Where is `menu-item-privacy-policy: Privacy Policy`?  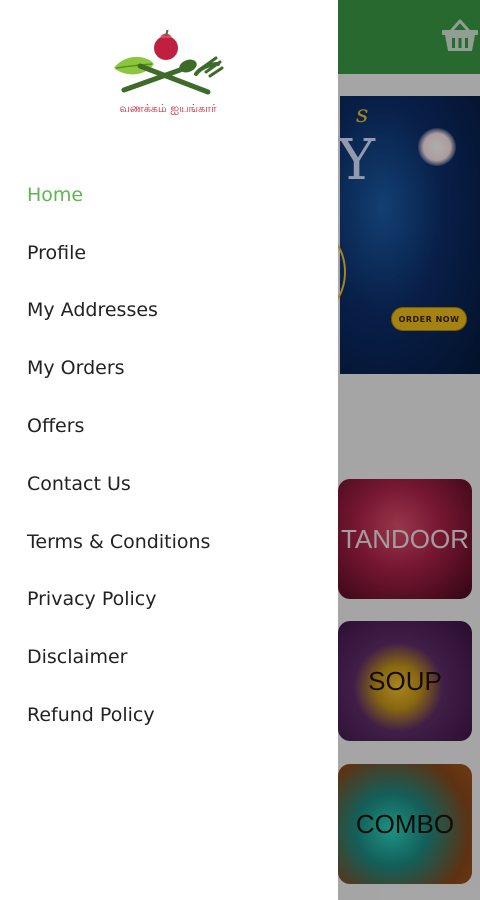
menu-item-privacy-policy: Privacy Policy is located at coordinates (118, 600).